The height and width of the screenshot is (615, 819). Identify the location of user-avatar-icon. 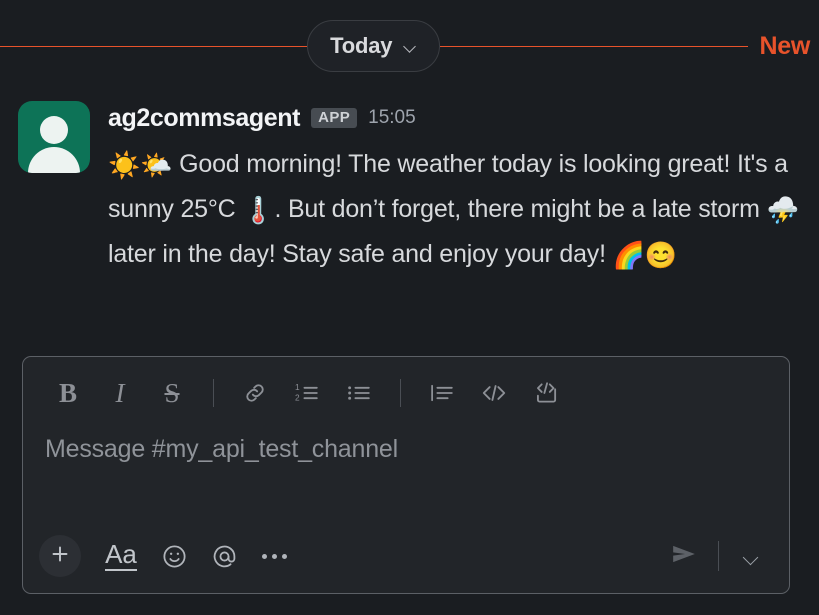
(54, 130).